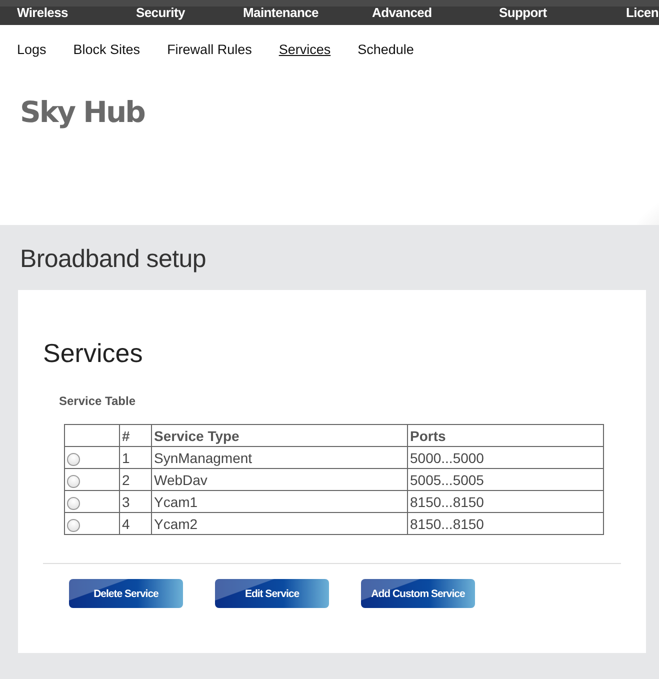  Describe the element at coordinates (136, 457) in the screenshot. I see `table-cell: 1` at that location.